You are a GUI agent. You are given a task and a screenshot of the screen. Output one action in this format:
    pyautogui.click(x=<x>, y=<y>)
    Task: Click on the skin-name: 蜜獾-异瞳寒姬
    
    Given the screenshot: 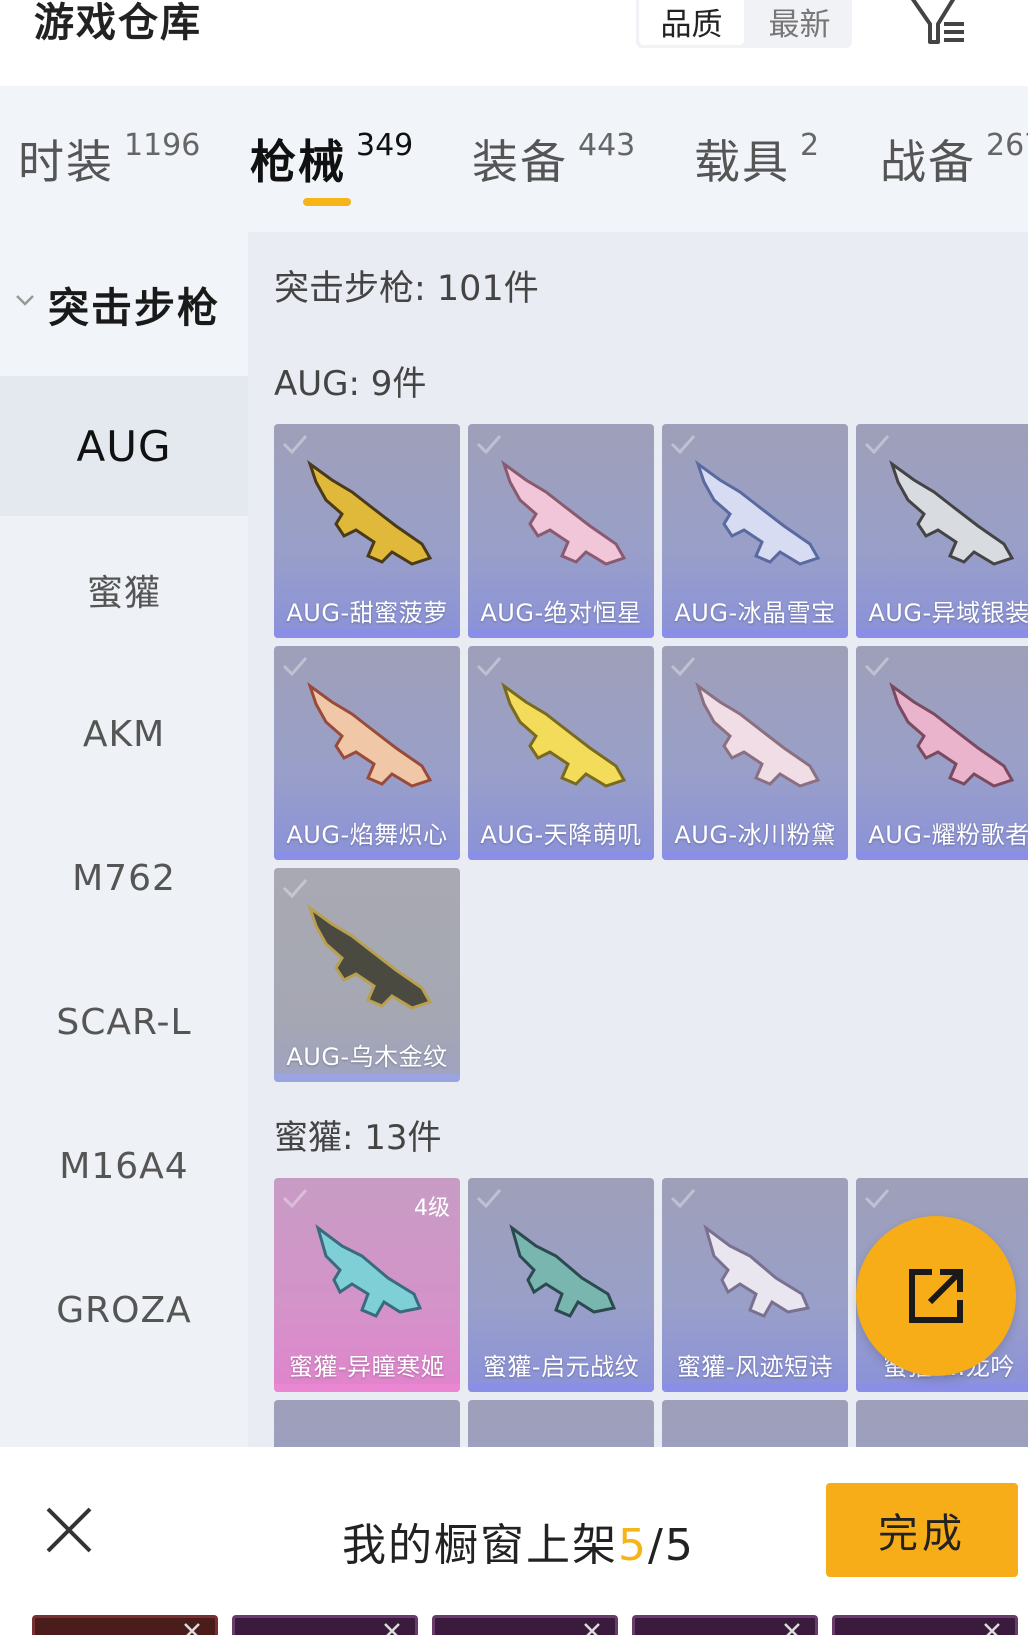 What is the action you would take?
    pyautogui.click(x=367, y=1367)
    